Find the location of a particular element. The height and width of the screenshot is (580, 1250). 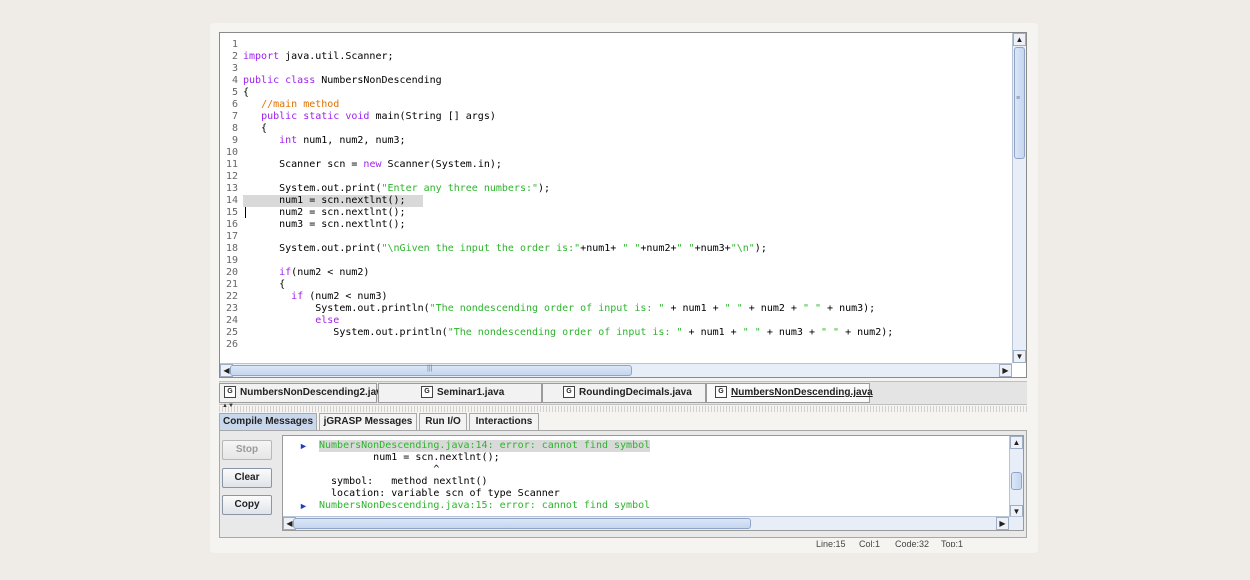

code-token: + num1 + is located at coordinates (694, 308).